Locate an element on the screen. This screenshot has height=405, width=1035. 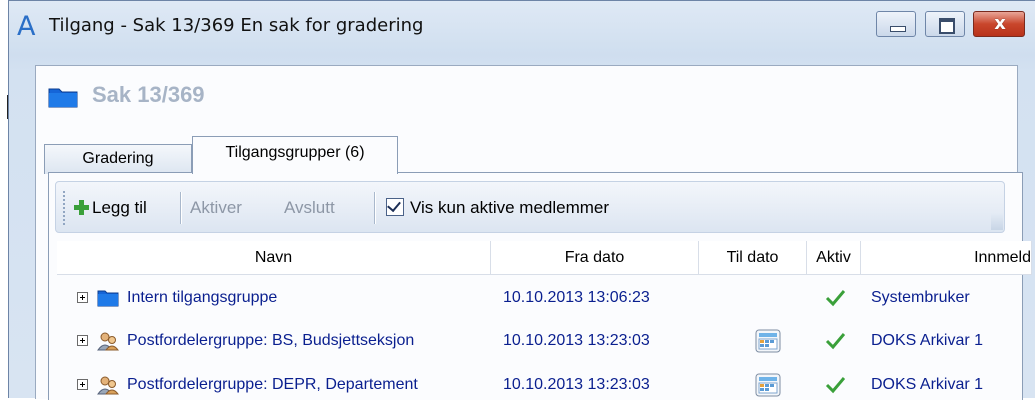
maximize-icon is located at coordinates (947, 26).